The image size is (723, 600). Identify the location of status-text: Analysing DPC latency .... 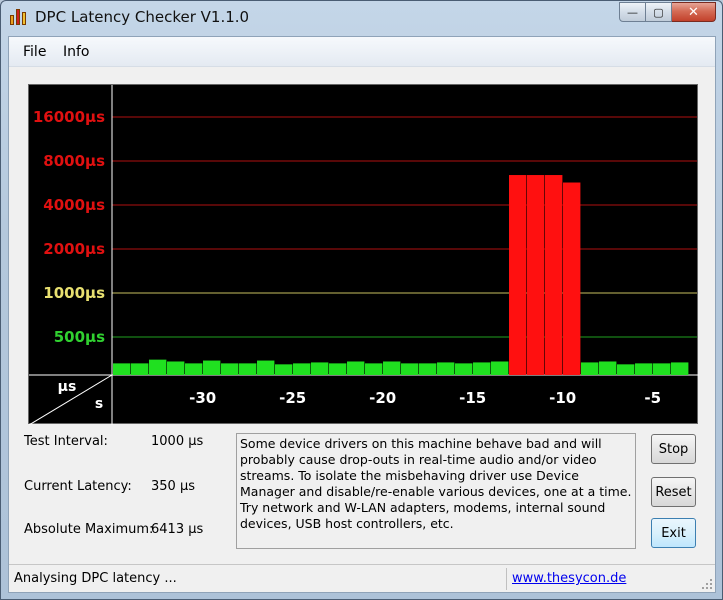
(95, 578).